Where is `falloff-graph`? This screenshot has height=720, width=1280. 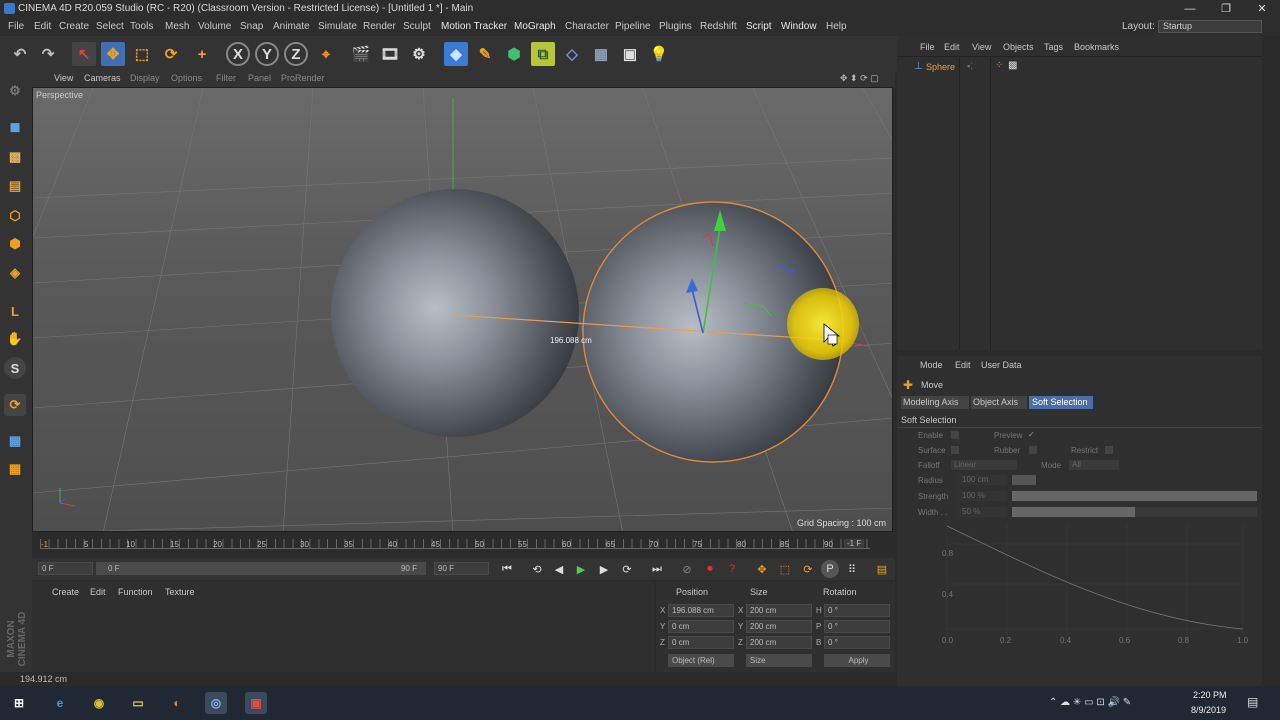 falloff-graph is located at coordinates (1092, 580).